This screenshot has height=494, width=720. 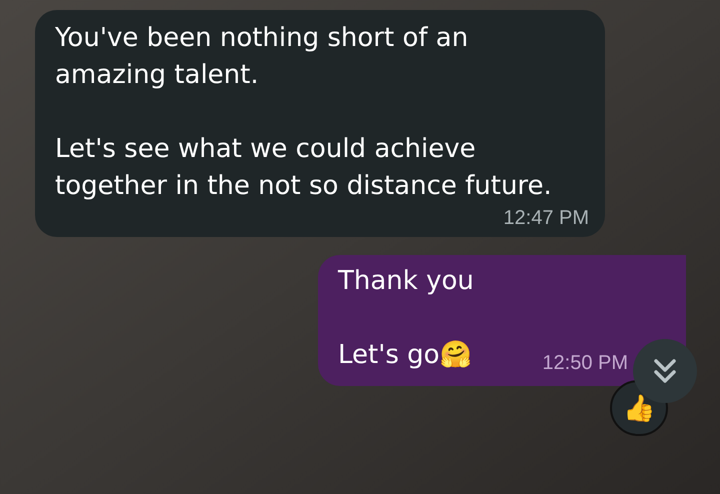 I want to click on double-chevron-down-icon, so click(x=665, y=371).